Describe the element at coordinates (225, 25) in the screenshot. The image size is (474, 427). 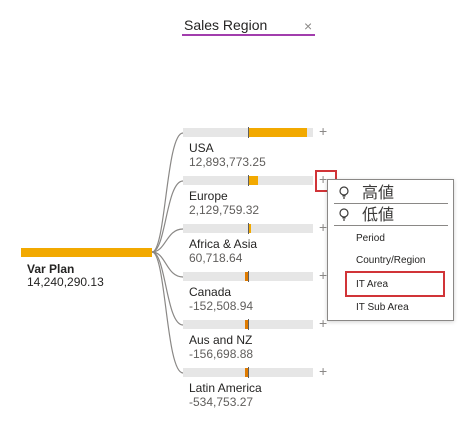
I see `level-header-title: Sales Region` at that location.